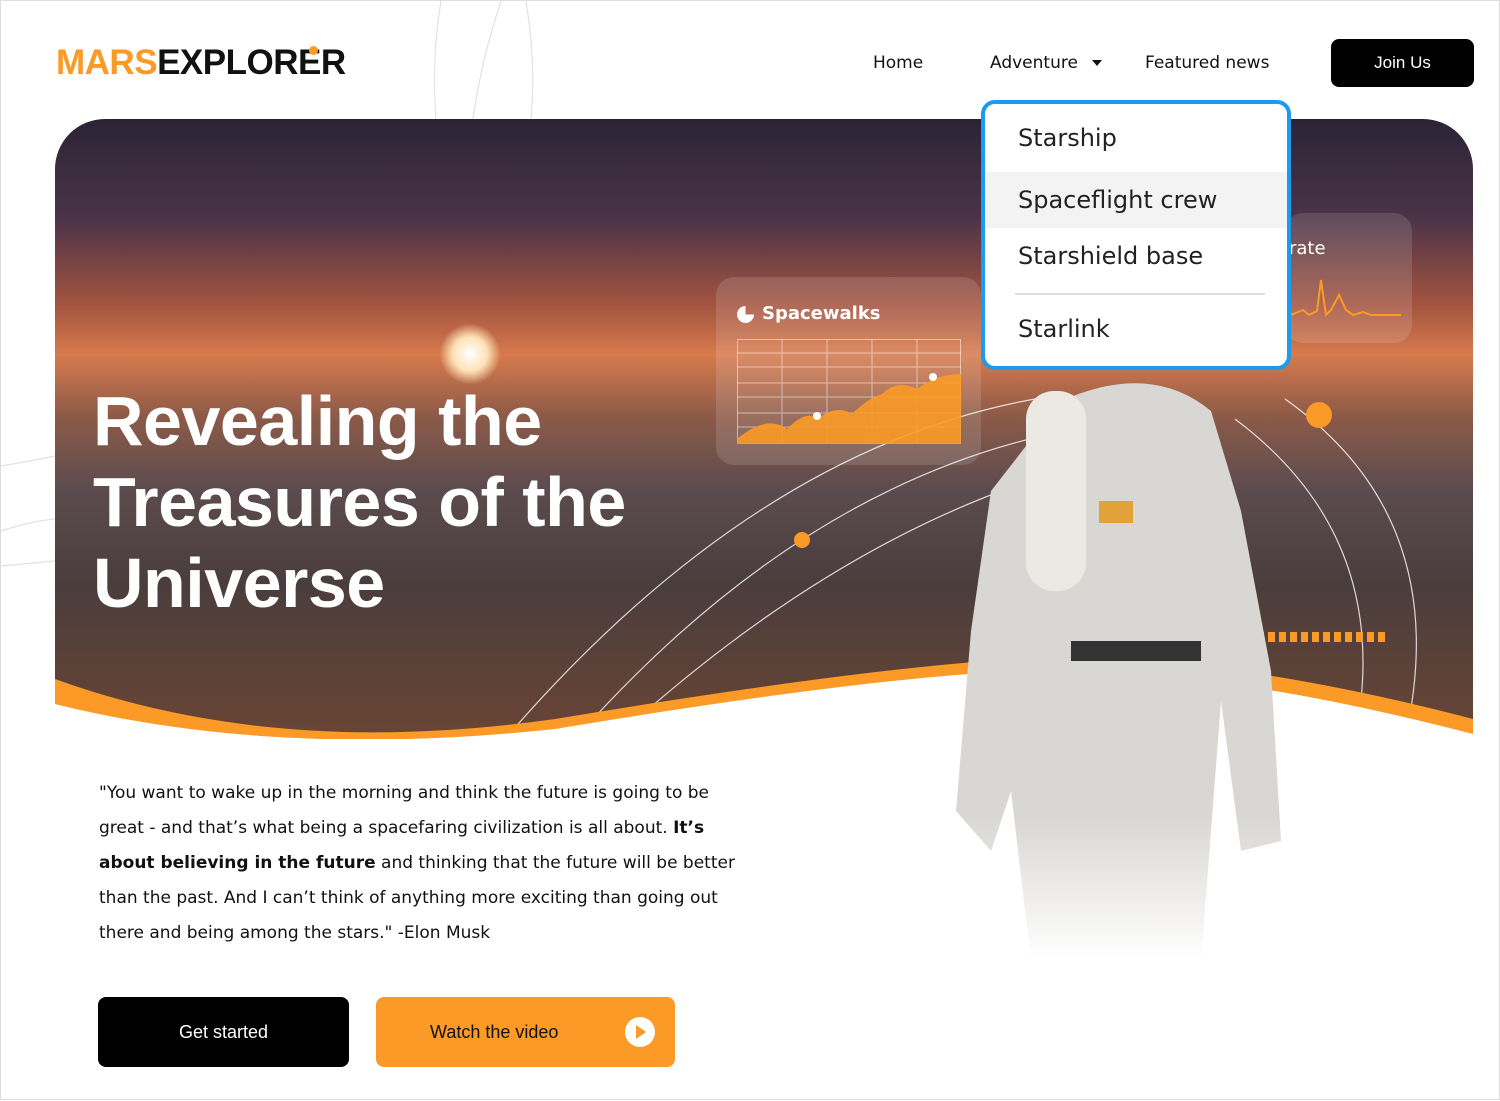  Describe the element at coordinates (313, 50) in the screenshot. I see `logo-dot` at that location.